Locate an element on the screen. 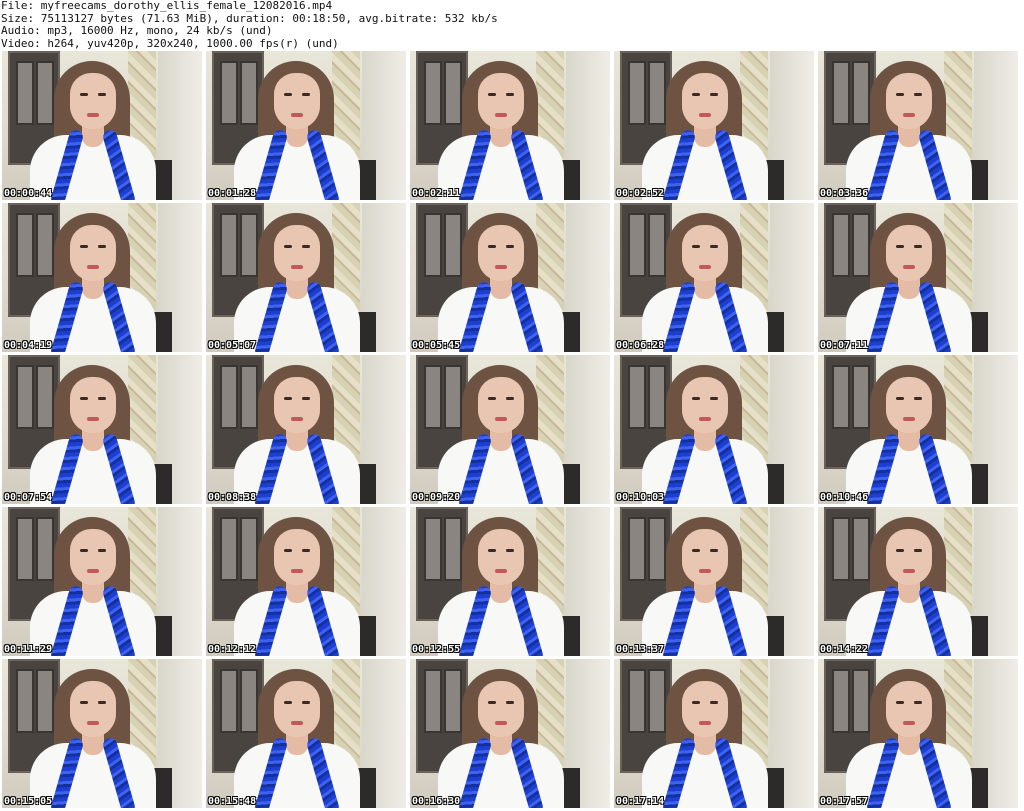 This screenshot has height=811, width=1024. video-thumbnail: 00:12:12 is located at coordinates (306, 581).